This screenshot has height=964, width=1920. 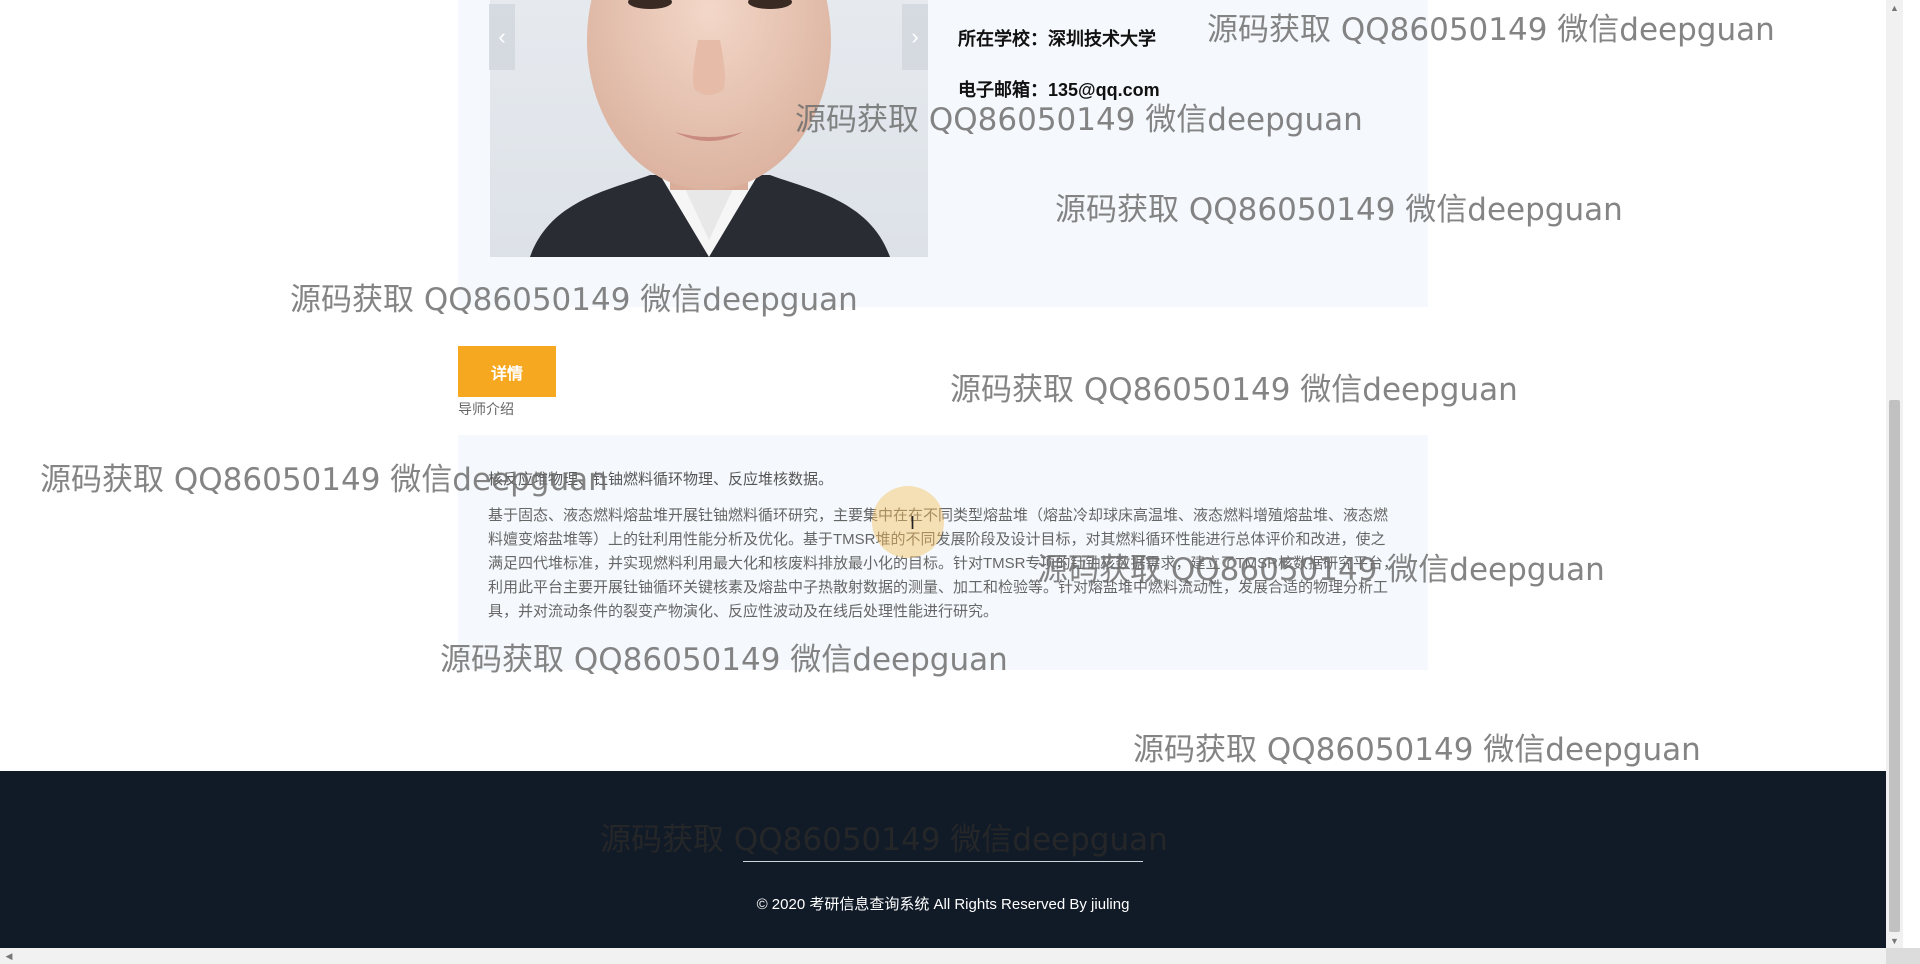 What do you see at coordinates (507, 371) in the screenshot?
I see `detail-button: 详情` at bounding box center [507, 371].